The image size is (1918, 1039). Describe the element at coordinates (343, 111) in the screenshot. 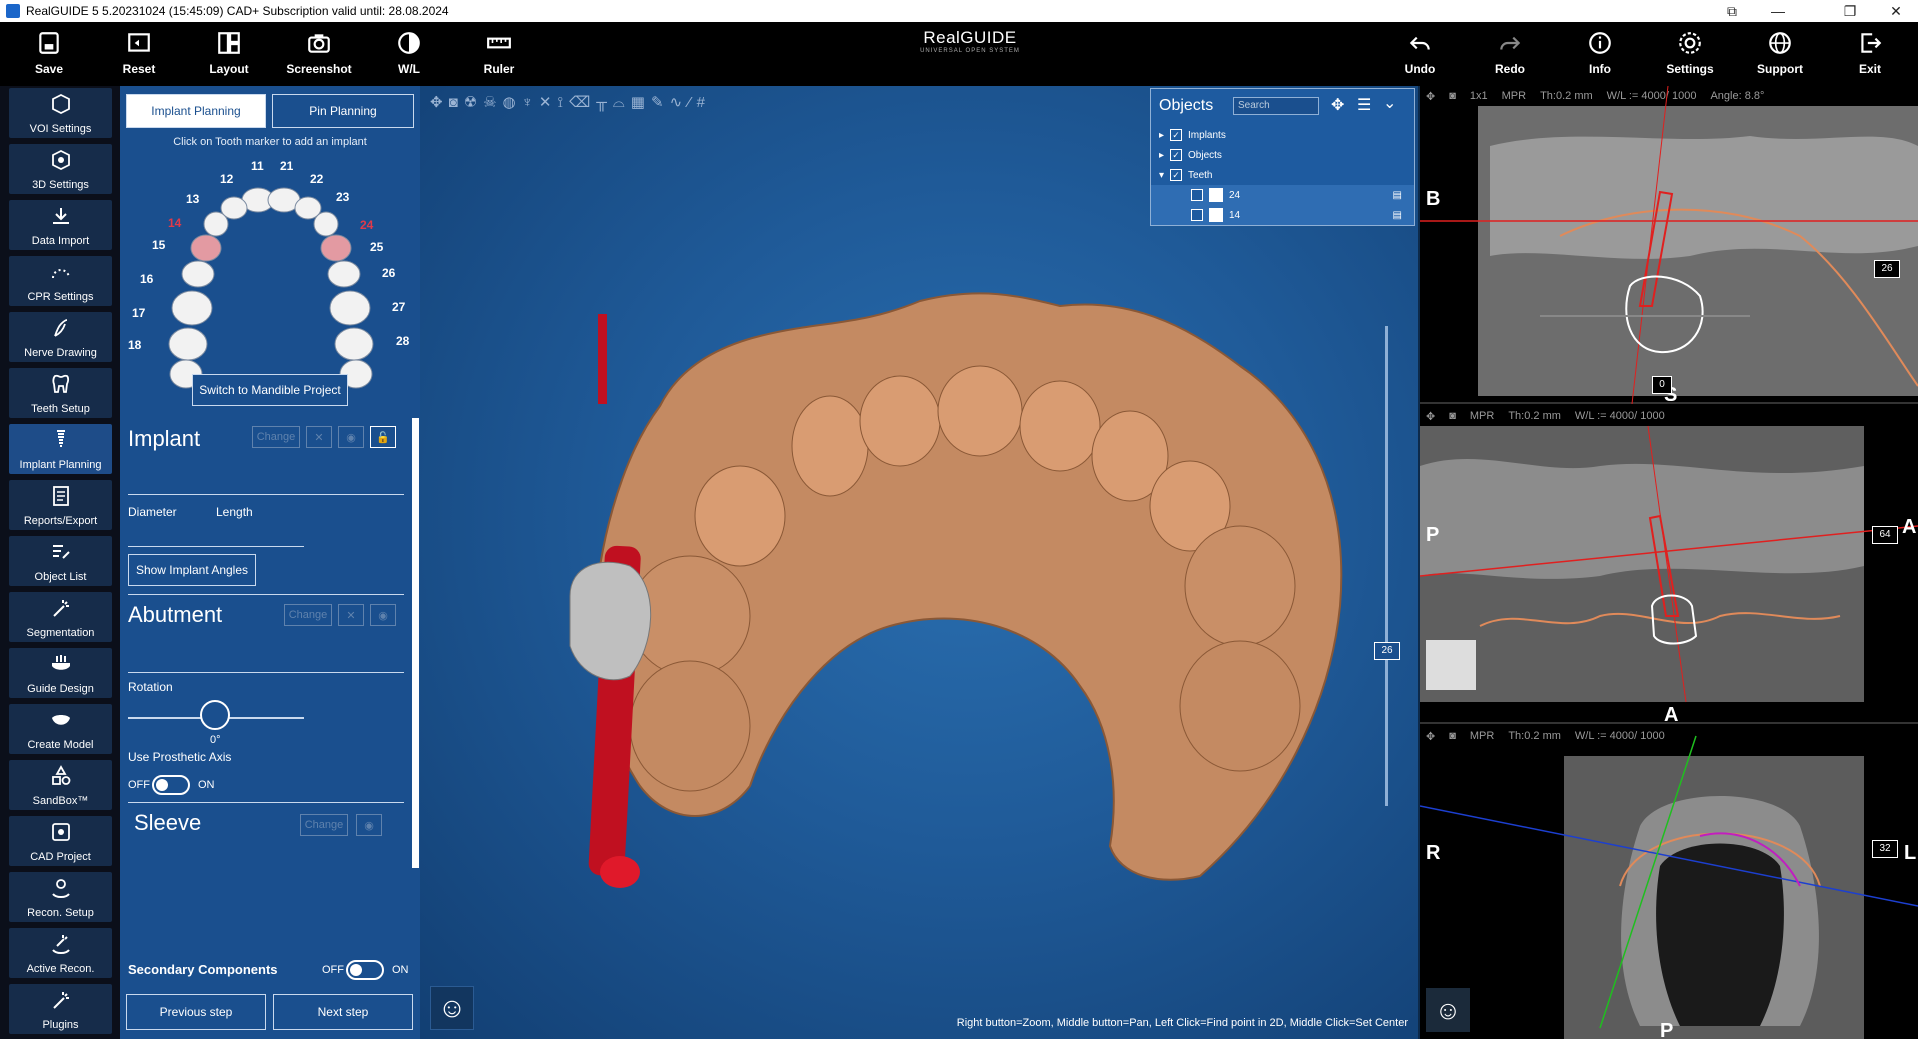

I see `tab-pin-planning: Pin Planning` at that location.